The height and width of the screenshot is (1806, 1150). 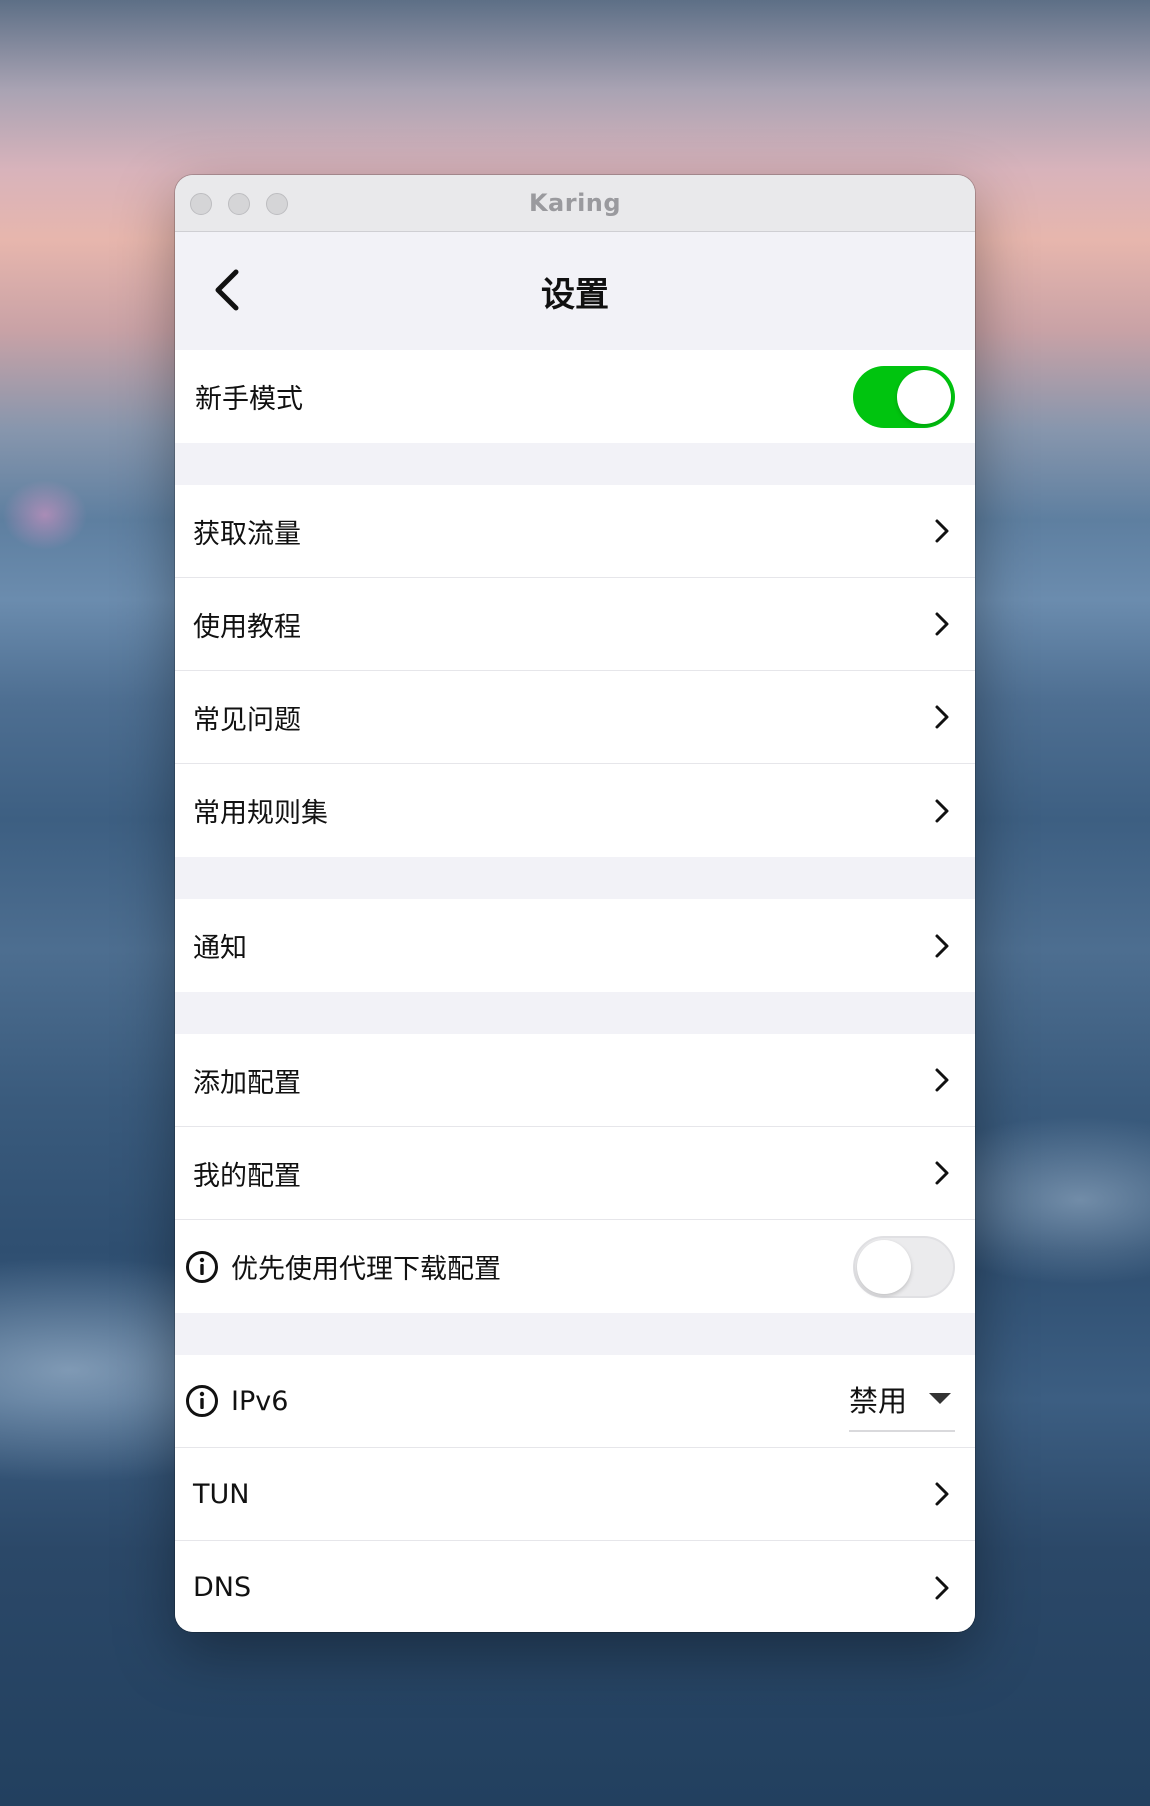 What do you see at coordinates (247, 1176) in the screenshot?
I see `my-config-label: 我的配置` at bounding box center [247, 1176].